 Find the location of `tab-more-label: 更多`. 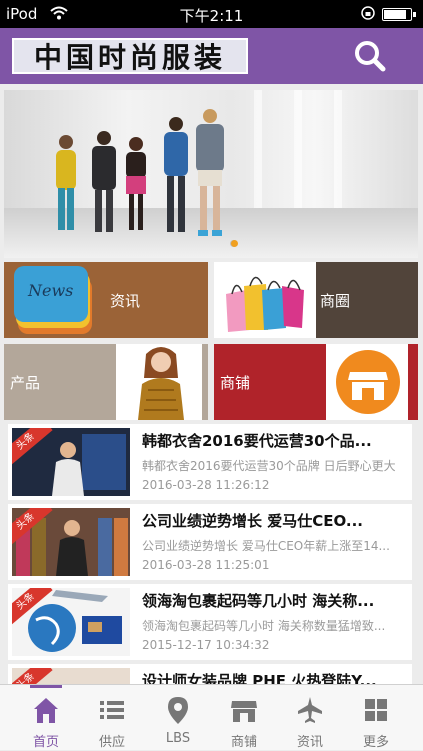

tab-more-label: 更多 is located at coordinates (375, 742).